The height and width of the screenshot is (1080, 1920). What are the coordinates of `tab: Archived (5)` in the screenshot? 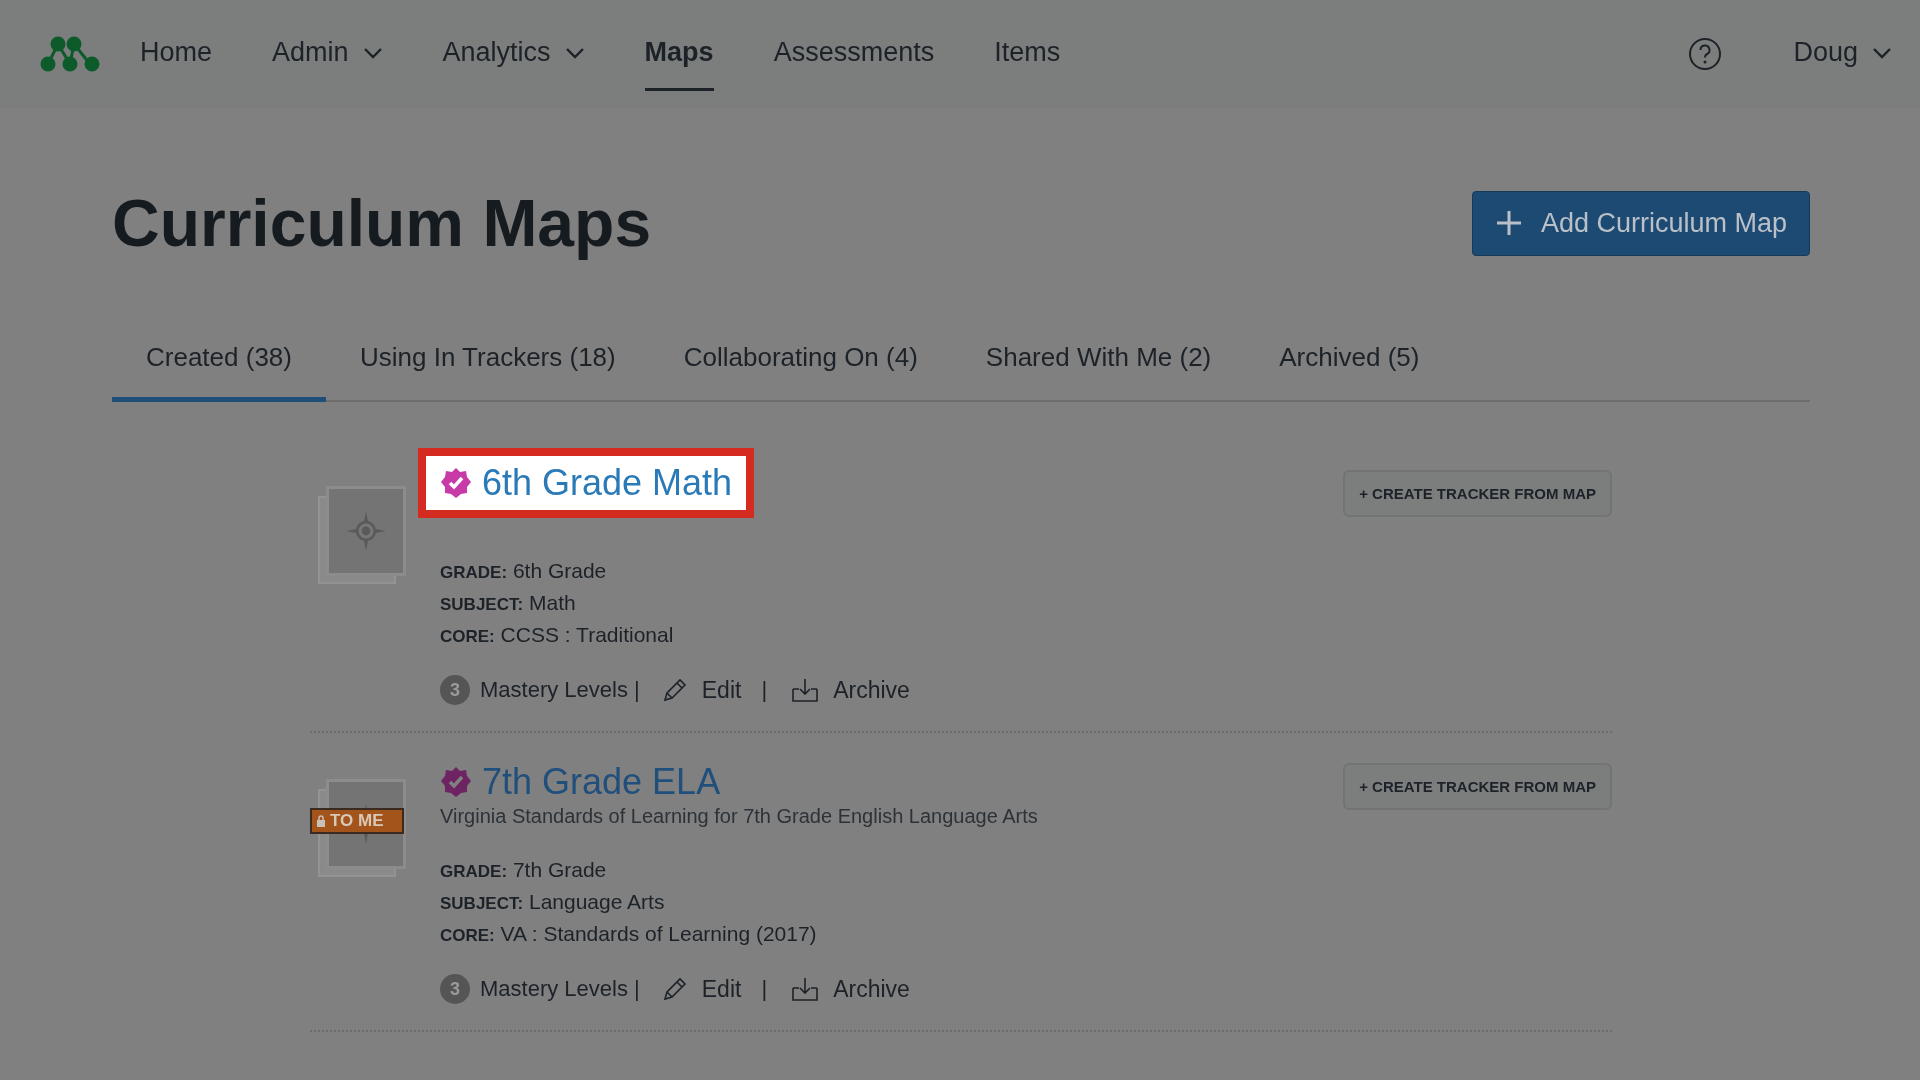 It's located at (1349, 365).